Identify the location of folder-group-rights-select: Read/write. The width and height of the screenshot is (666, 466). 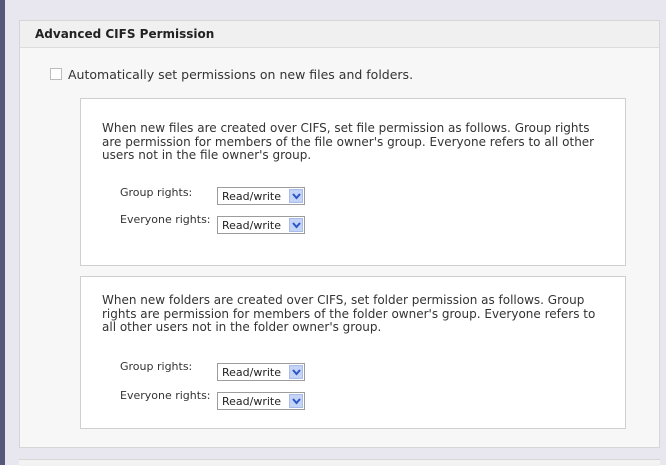
(261, 372).